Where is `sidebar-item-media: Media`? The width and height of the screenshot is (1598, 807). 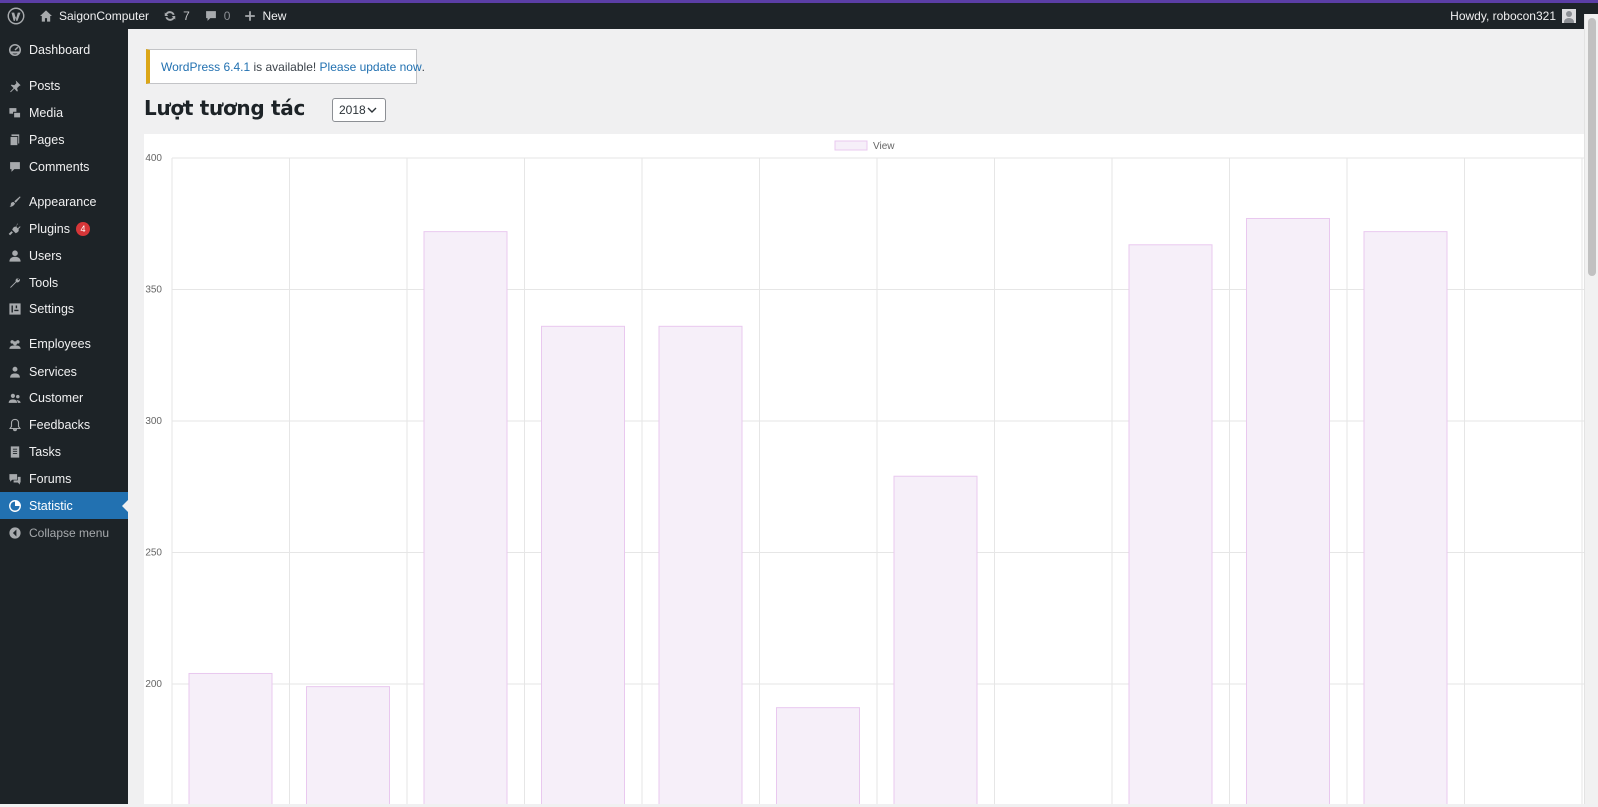
sidebar-item-media: Media is located at coordinates (64, 112).